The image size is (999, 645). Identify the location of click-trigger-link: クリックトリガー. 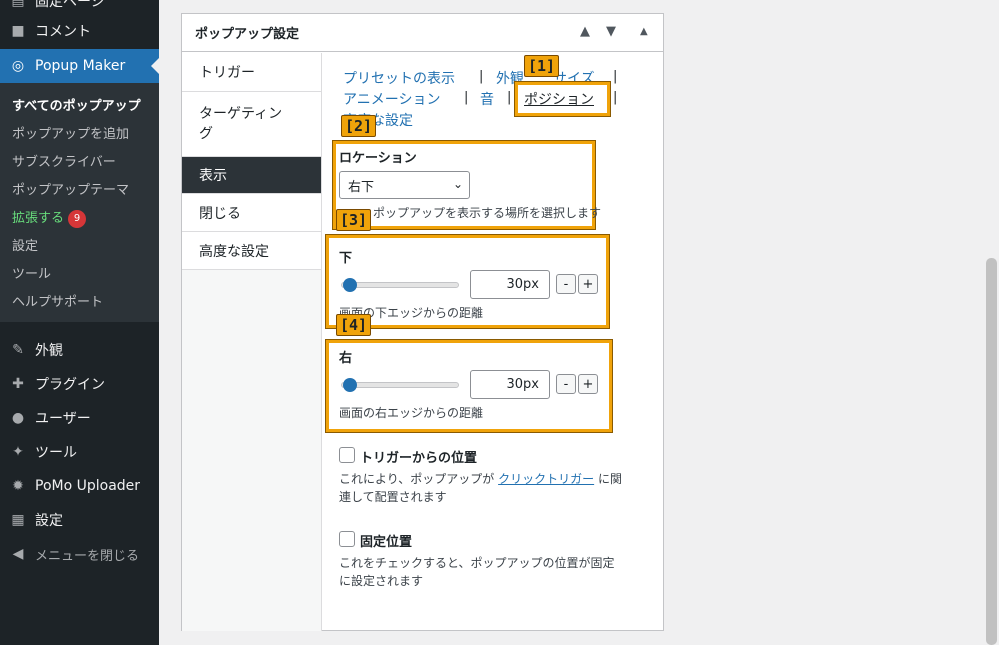
(546, 479).